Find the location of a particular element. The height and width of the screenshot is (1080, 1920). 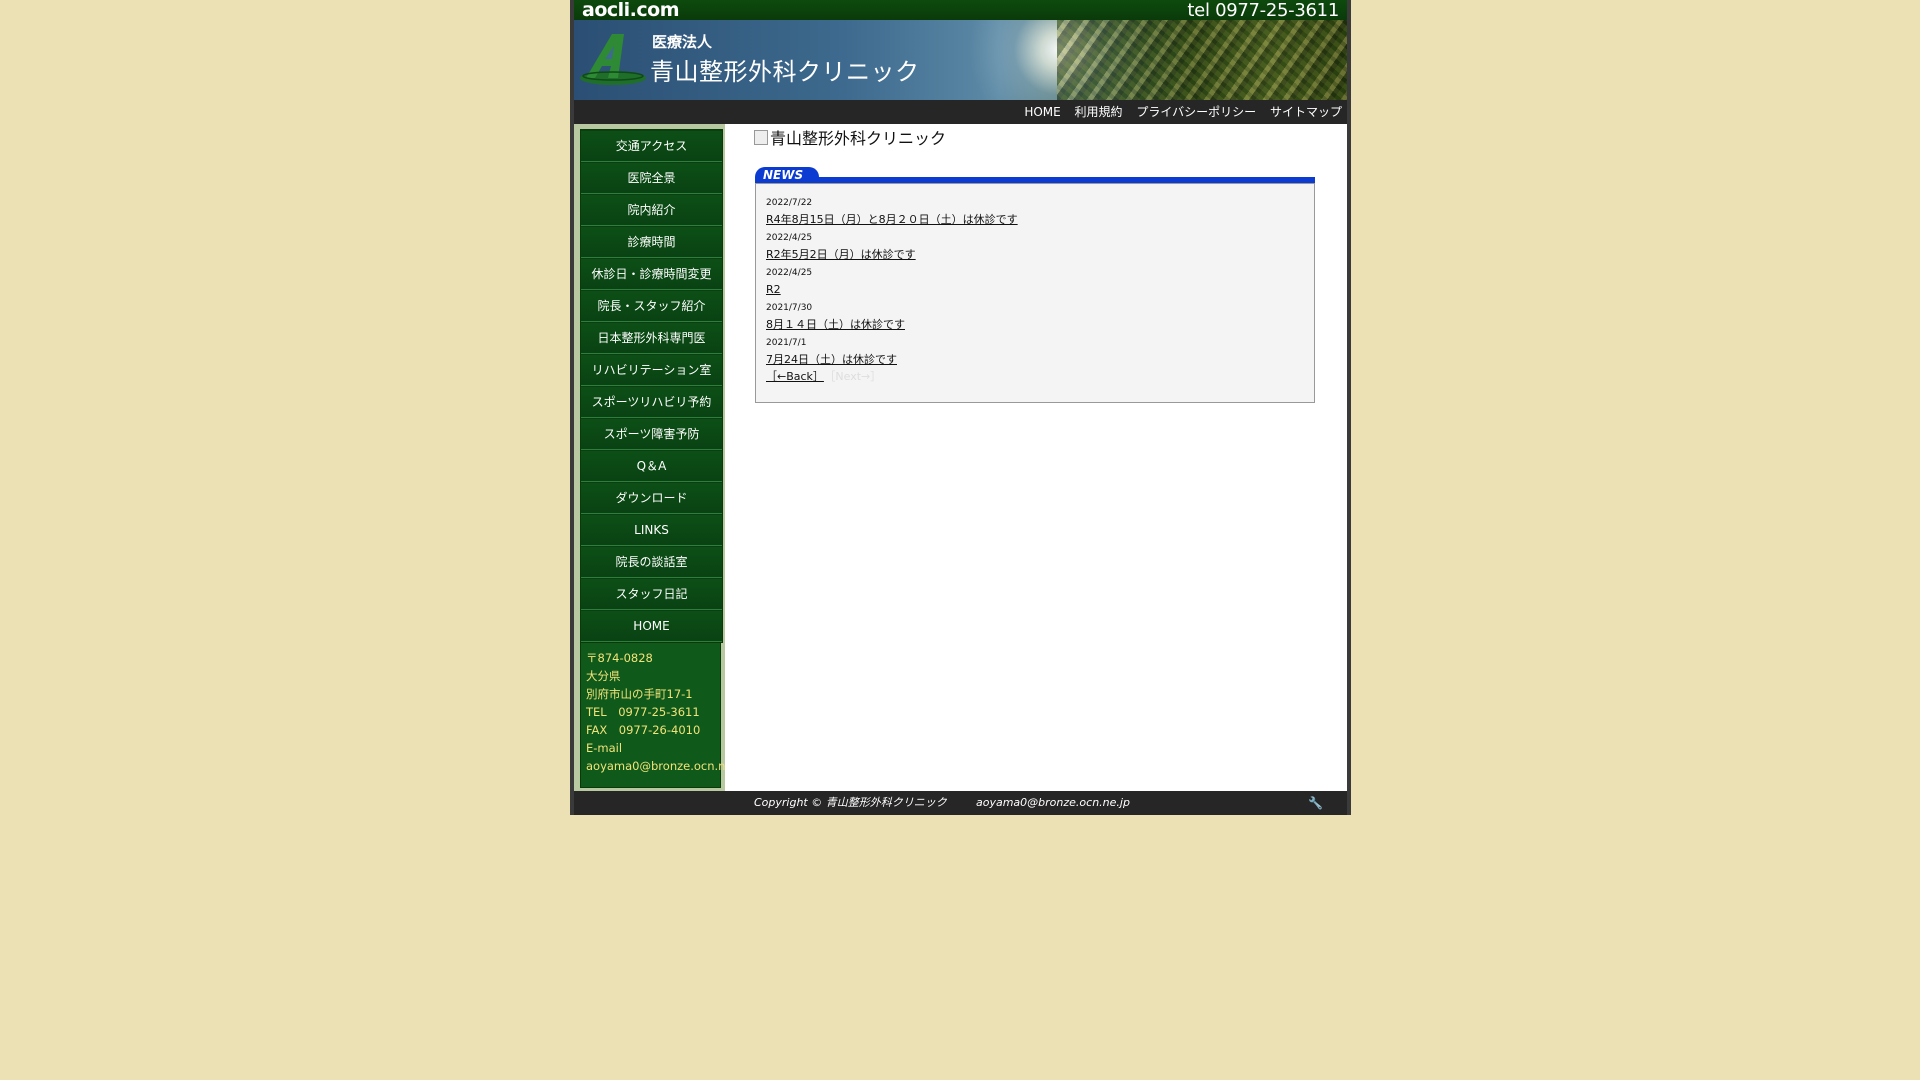

sidebar-item-rehab-room: リハビリテーション室 is located at coordinates (651, 370).